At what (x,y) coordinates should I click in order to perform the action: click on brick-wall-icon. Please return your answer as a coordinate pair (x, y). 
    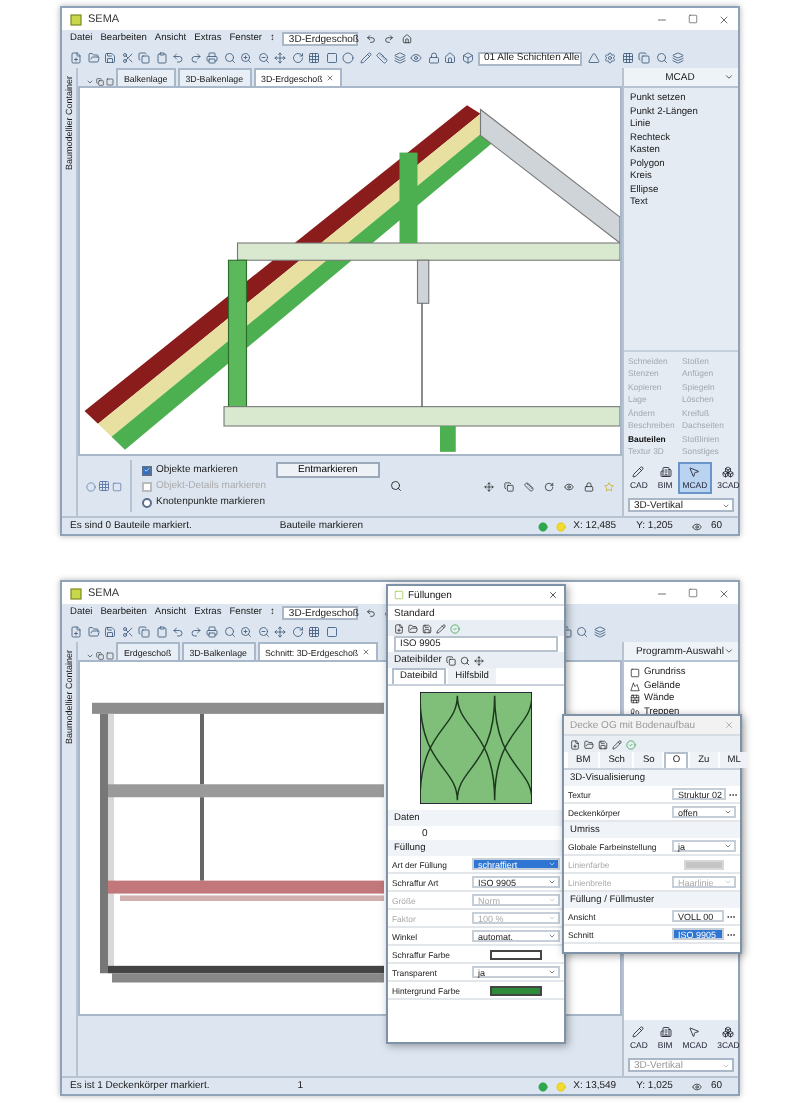
    Looking at the image, I should click on (635, 699).